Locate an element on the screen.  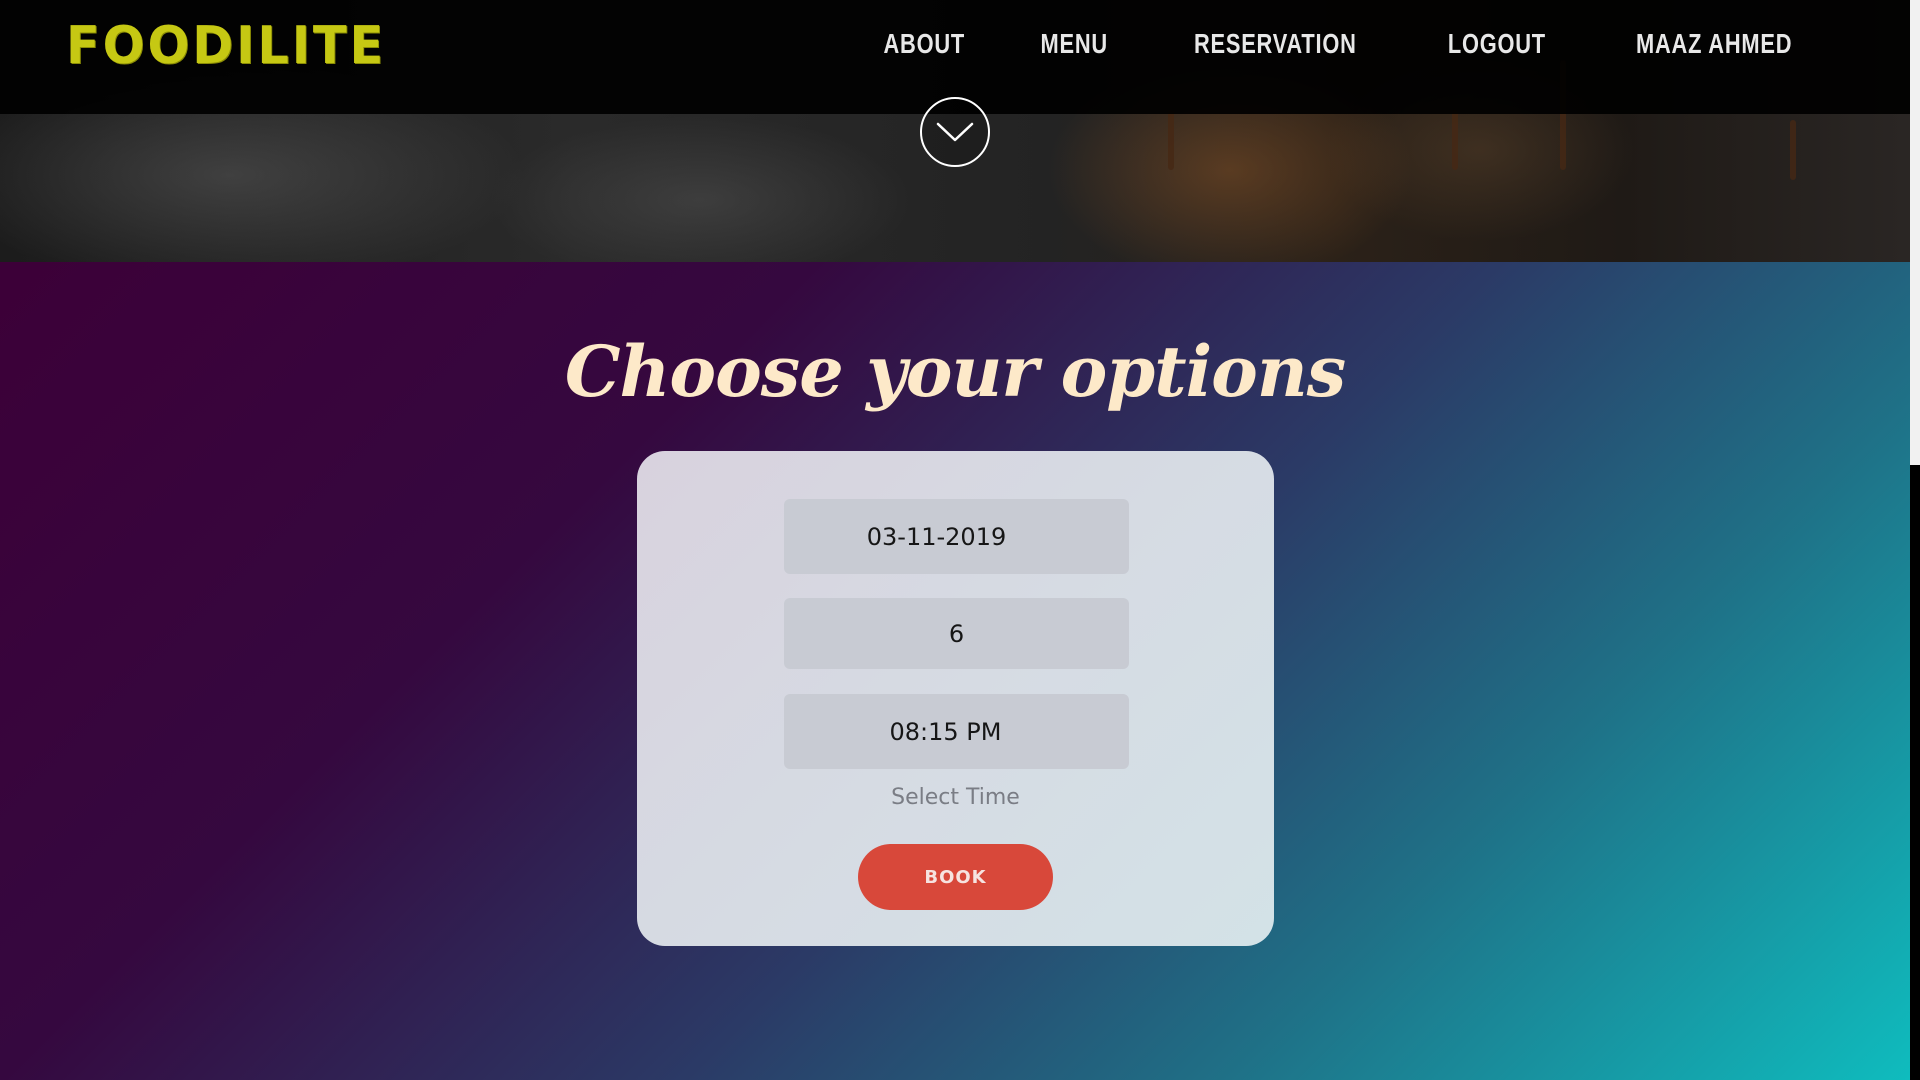
nav-about: ABOUT is located at coordinates (925, 44).